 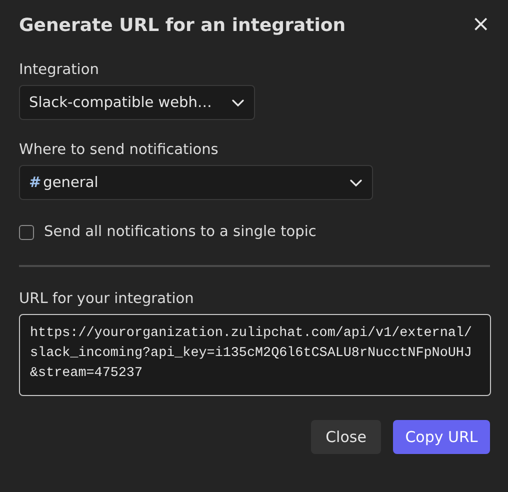 What do you see at coordinates (180, 232) in the screenshot?
I see `checkbox-label: Send all notifications to a single topic` at bounding box center [180, 232].